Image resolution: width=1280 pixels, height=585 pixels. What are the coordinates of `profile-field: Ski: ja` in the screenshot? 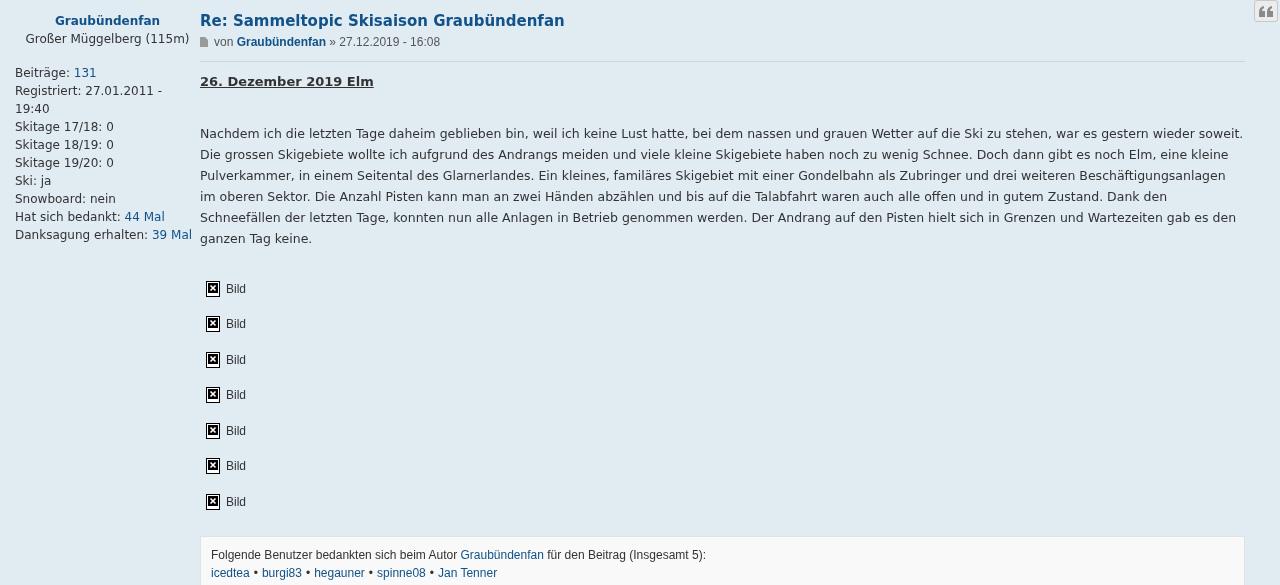 It's located at (33, 181).